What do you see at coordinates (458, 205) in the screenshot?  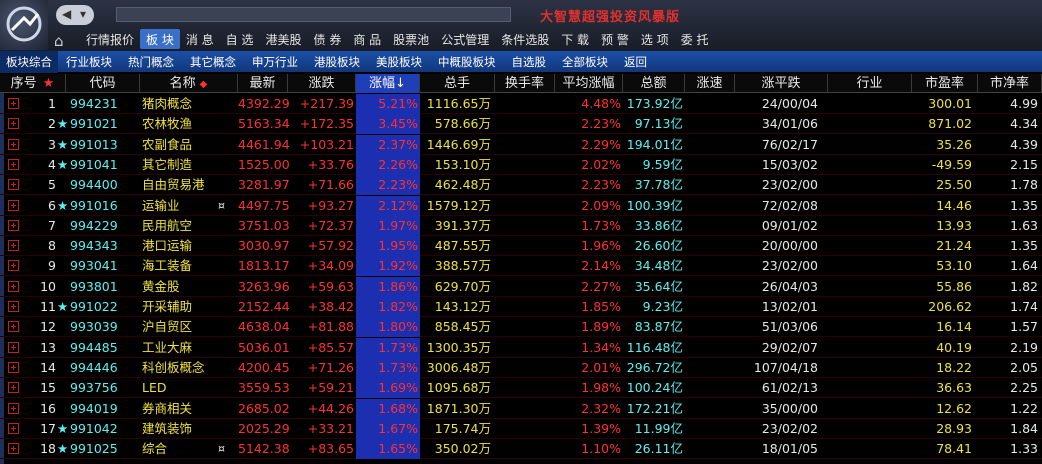 I see `cell-vol: 1579.12万` at bounding box center [458, 205].